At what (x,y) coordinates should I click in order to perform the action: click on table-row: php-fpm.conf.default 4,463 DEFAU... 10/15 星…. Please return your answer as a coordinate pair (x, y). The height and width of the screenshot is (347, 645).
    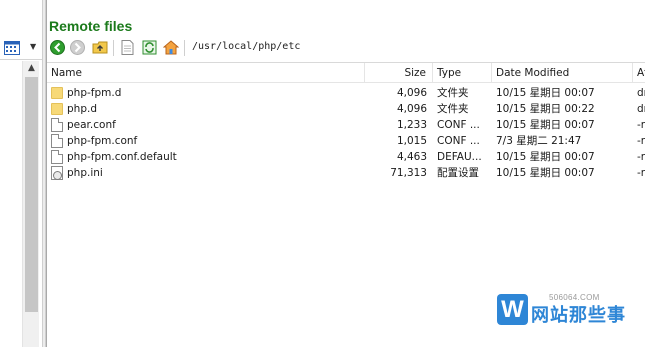
    Looking at the image, I should click on (346, 157).